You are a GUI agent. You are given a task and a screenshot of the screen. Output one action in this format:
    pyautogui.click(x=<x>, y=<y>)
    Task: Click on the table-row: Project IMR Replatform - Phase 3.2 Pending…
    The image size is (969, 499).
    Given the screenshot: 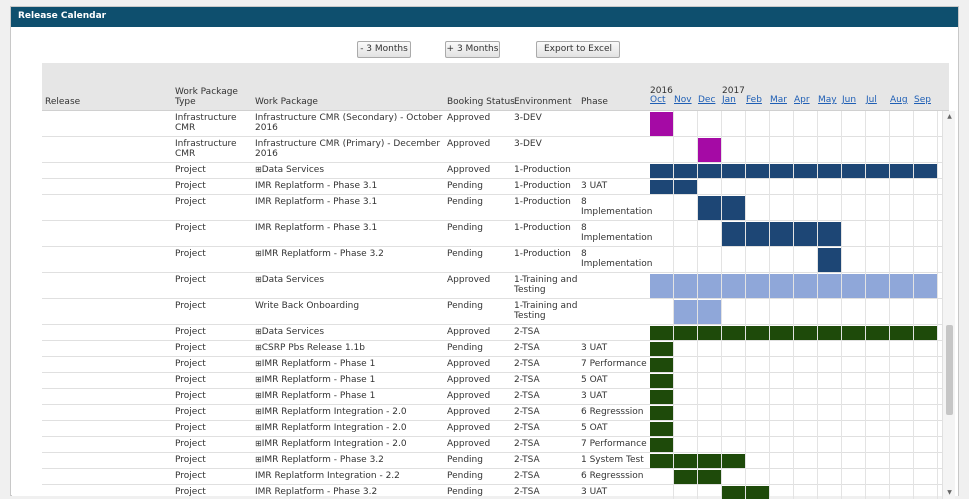 What is the action you would take?
    pyautogui.click(x=495, y=492)
    